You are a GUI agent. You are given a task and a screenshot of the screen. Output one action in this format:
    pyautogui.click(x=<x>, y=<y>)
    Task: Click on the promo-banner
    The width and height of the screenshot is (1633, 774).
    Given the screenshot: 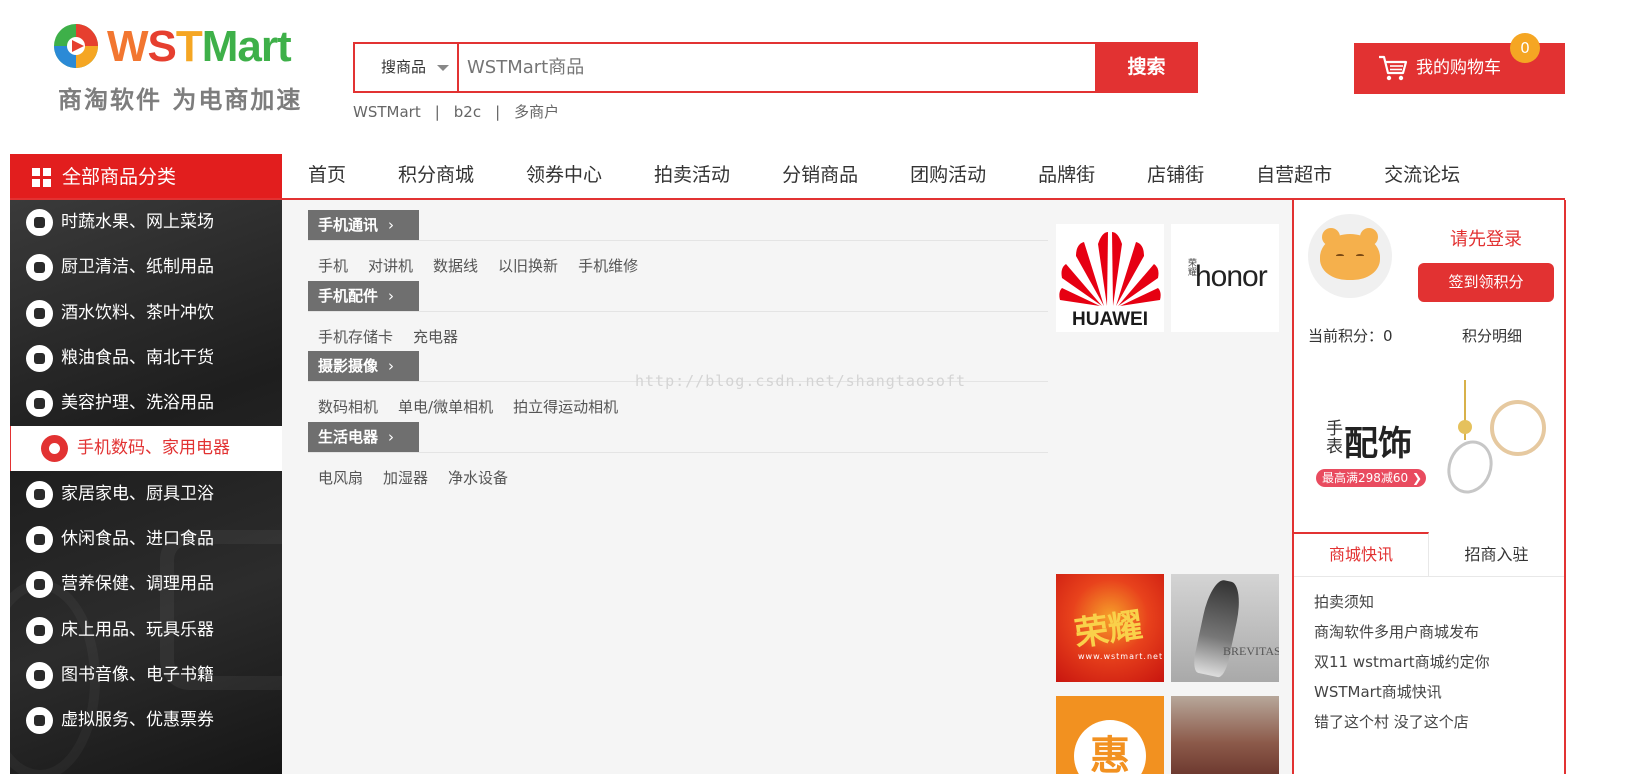 What is the action you would take?
    pyautogui.click(x=1225, y=735)
    